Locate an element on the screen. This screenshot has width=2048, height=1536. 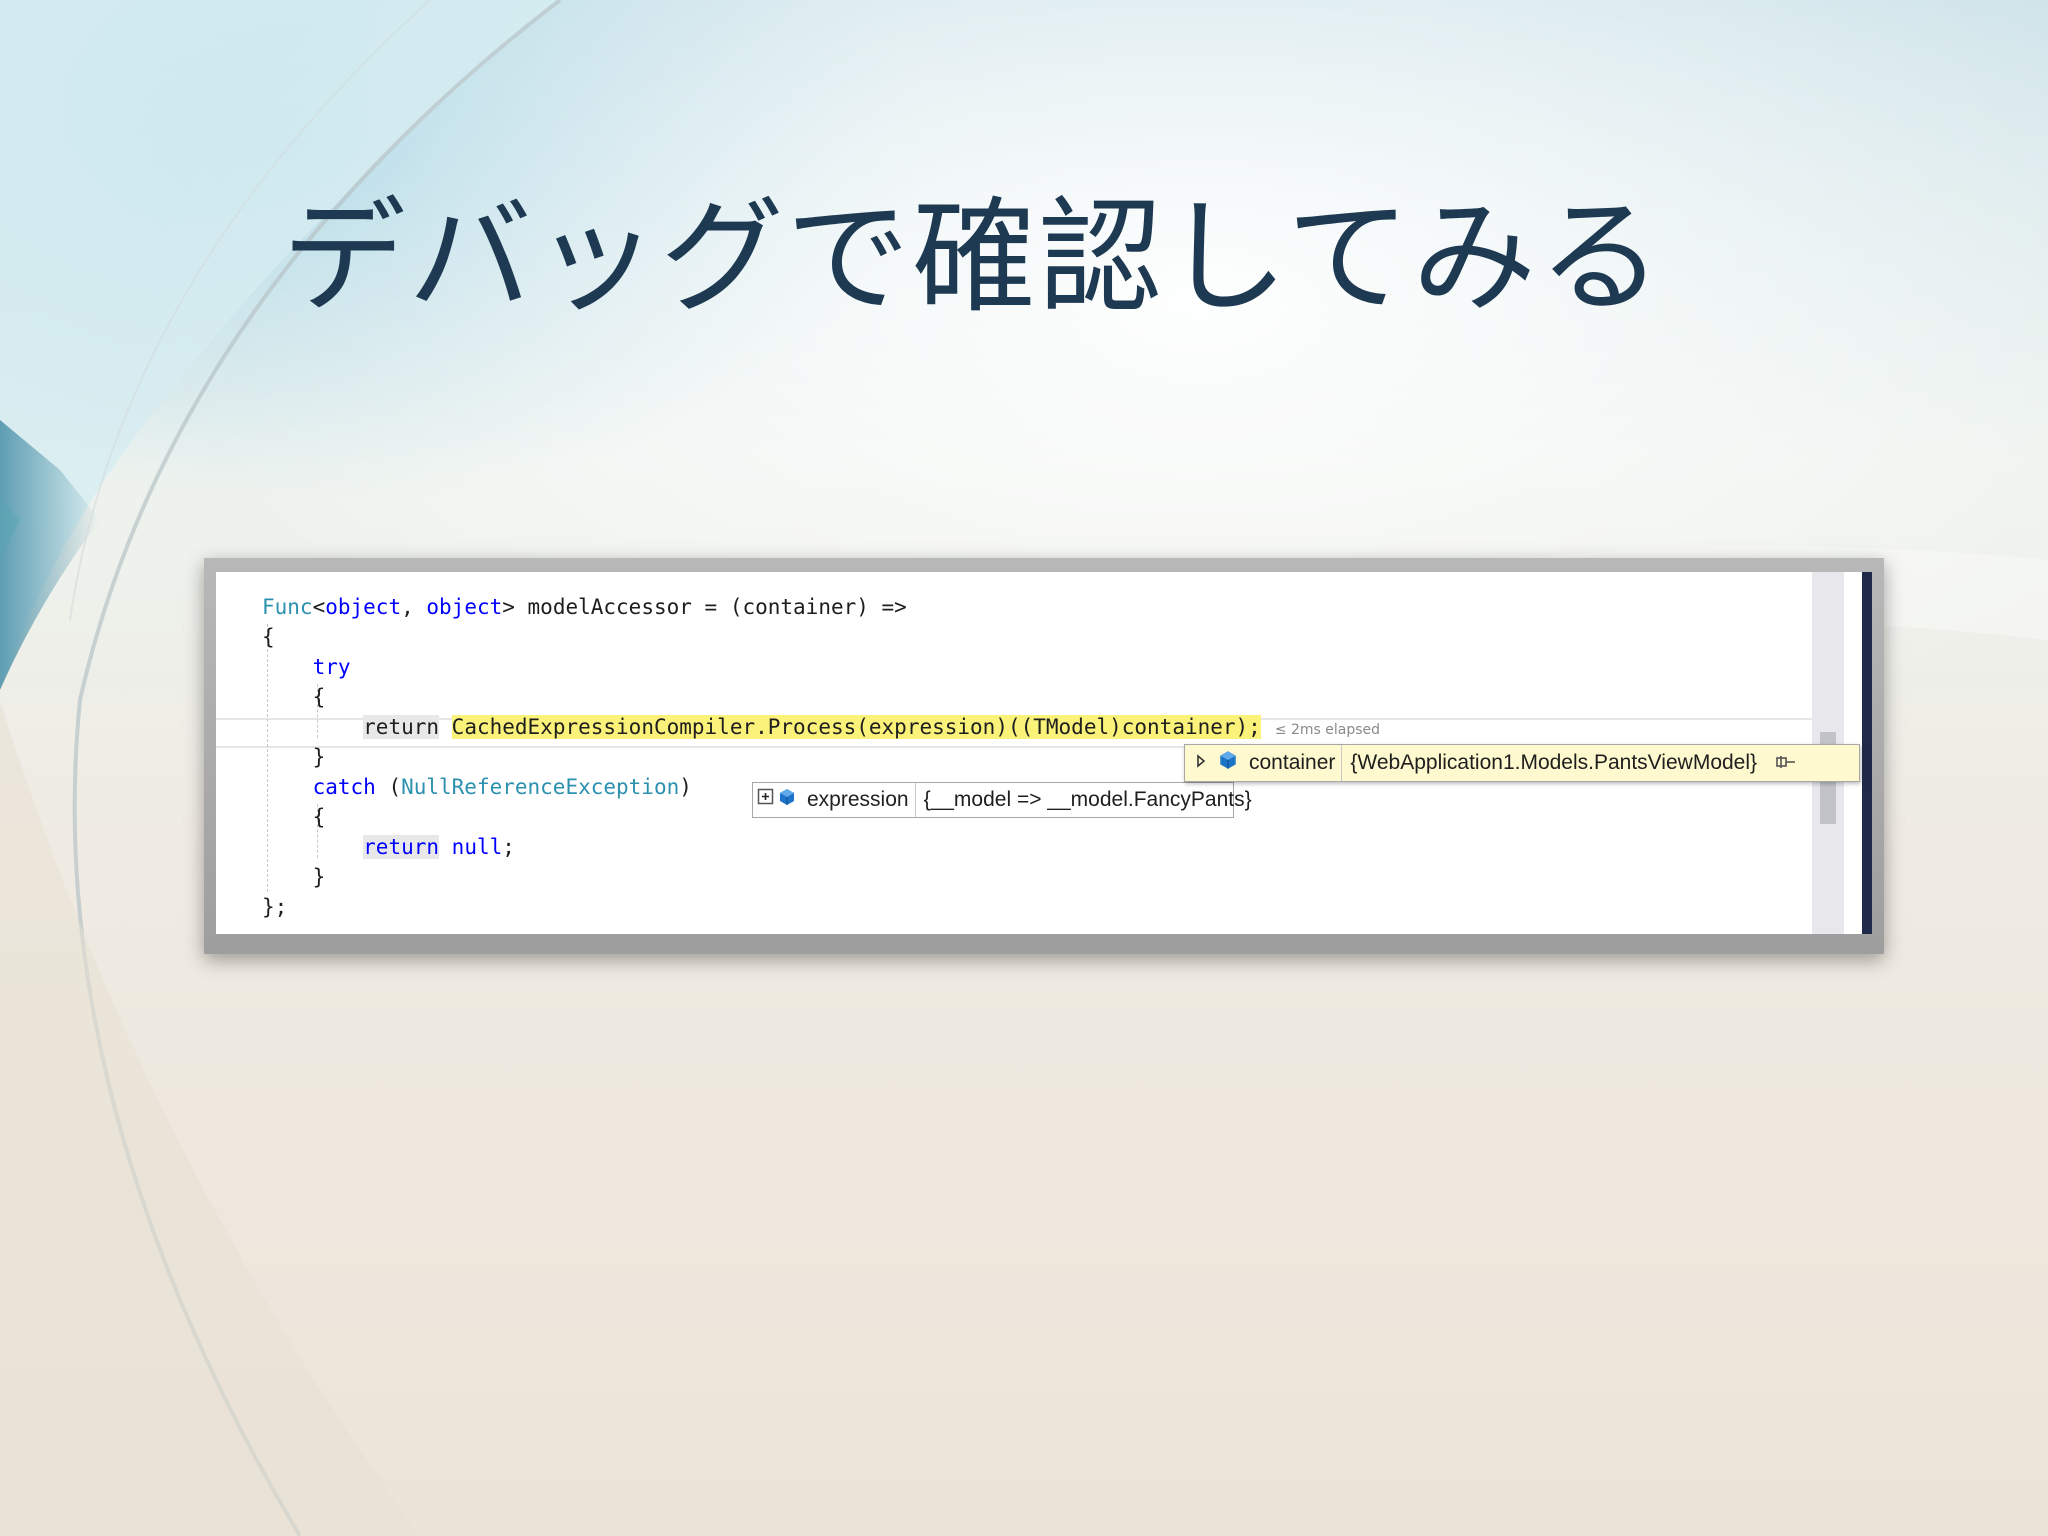
code-token: ) is located at coordinates (685, 787).